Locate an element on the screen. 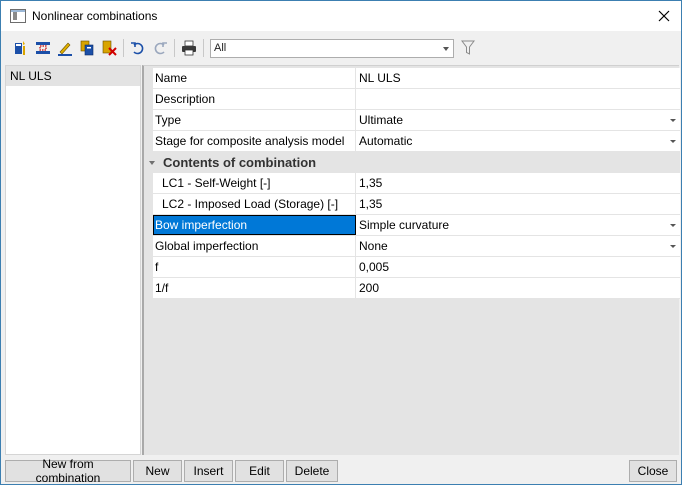 Image resolution: width=682 pixels, height=485 pixels. lc2-value: 1,35 is located at coordinates (371, 204).